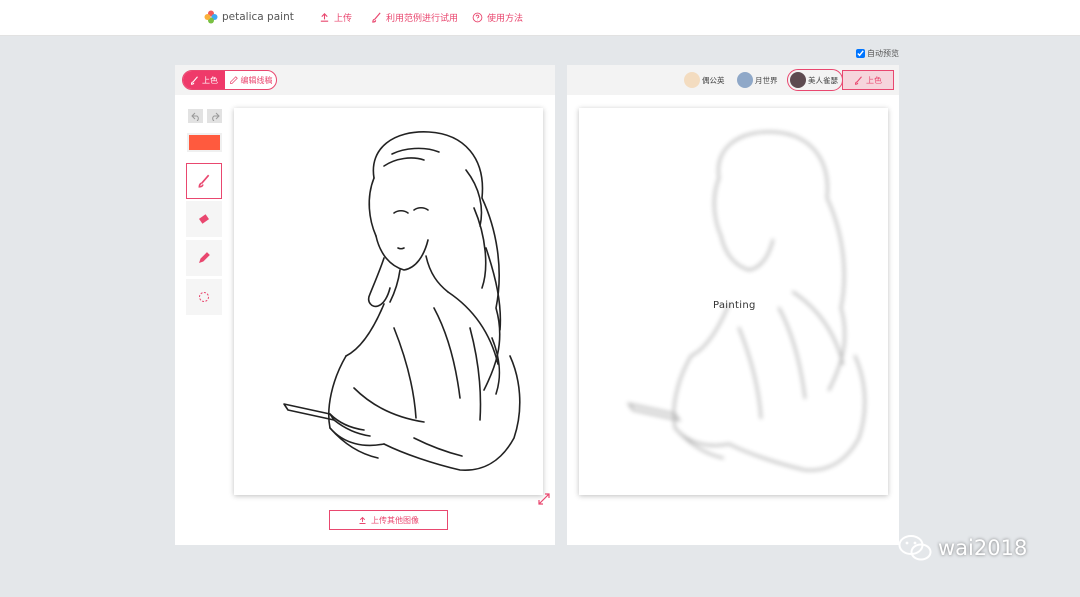 This screenshot has height=597, width=1080. Describe the element at coordinates (766, 80) in the screenshot. I see `style-option-2-label: 月世界` at that location.